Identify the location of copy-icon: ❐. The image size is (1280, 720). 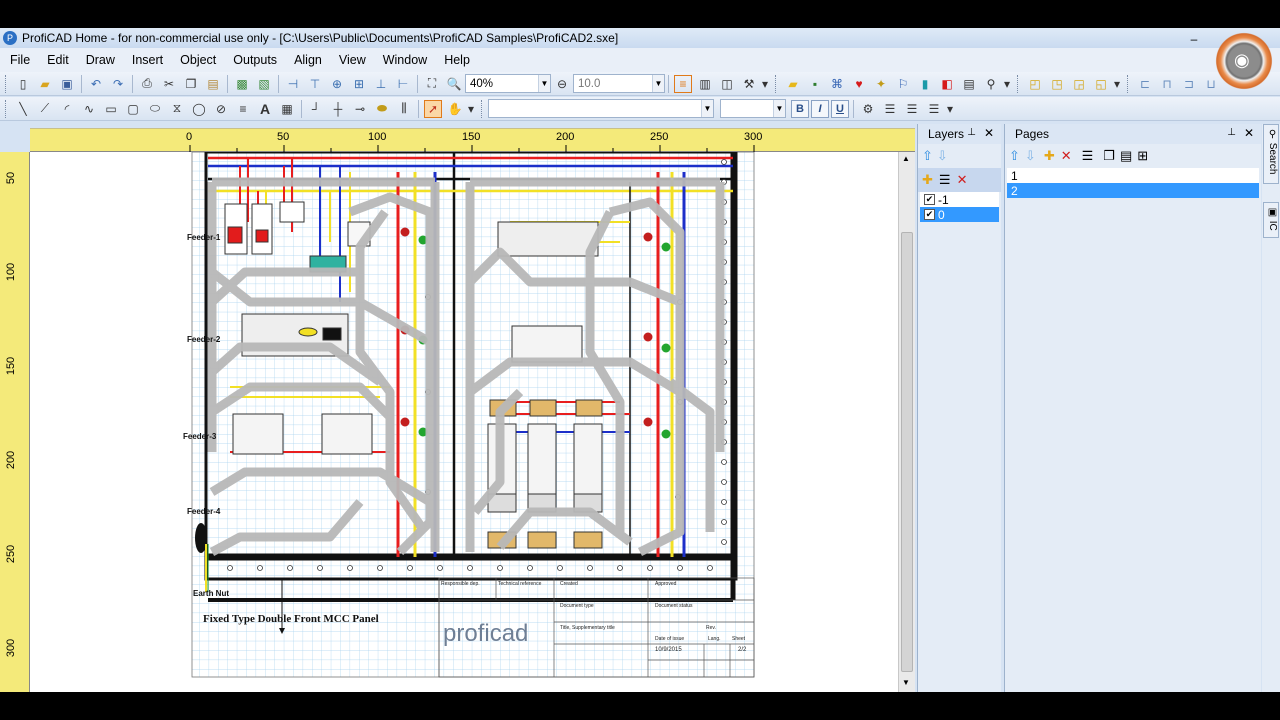
(191, 84).